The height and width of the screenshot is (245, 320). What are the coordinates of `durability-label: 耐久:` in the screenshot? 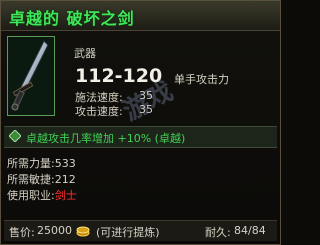 It's located at (218, 232).